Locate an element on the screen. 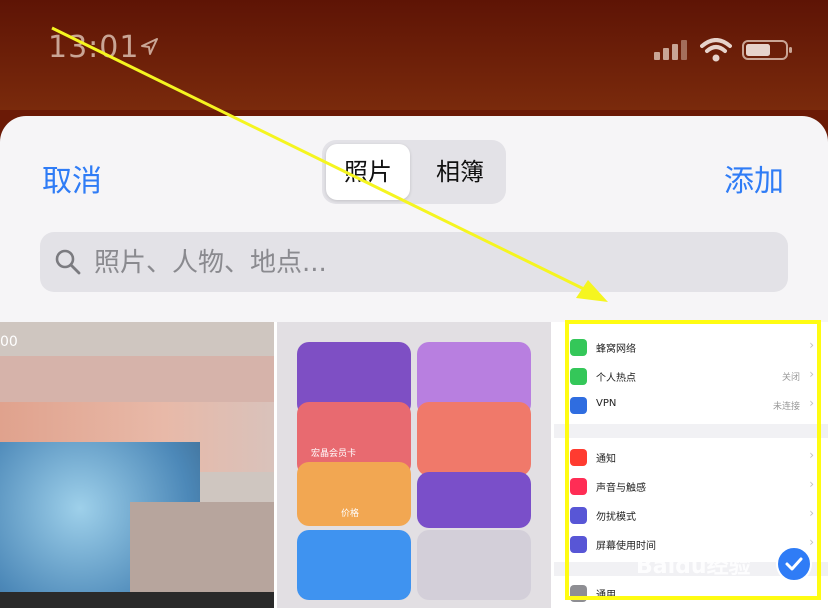 The image size is (828, 608). tab-albums: 相簿 is located at coordinates (460, 172).